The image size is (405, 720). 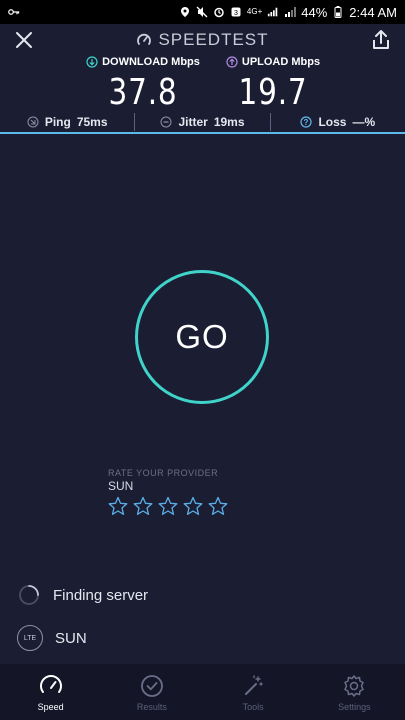 I want to click on speedtest-logo-icon, so click(x=144, y=39).